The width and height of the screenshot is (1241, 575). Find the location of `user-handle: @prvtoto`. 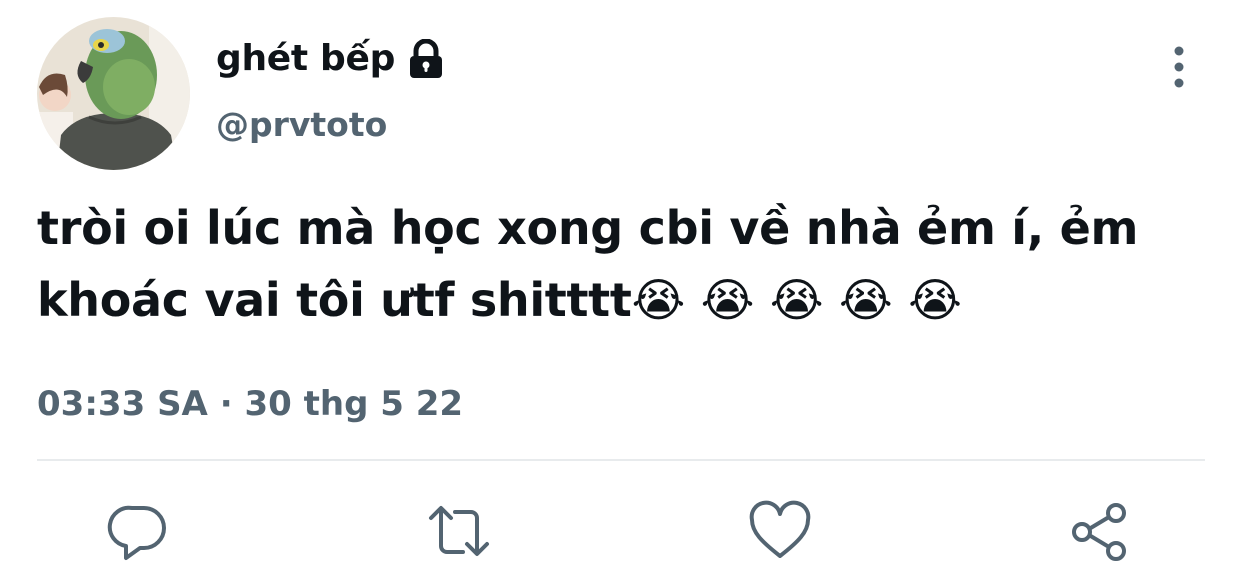

user-handle: @prvtoto is located at coordinates (301, 125).